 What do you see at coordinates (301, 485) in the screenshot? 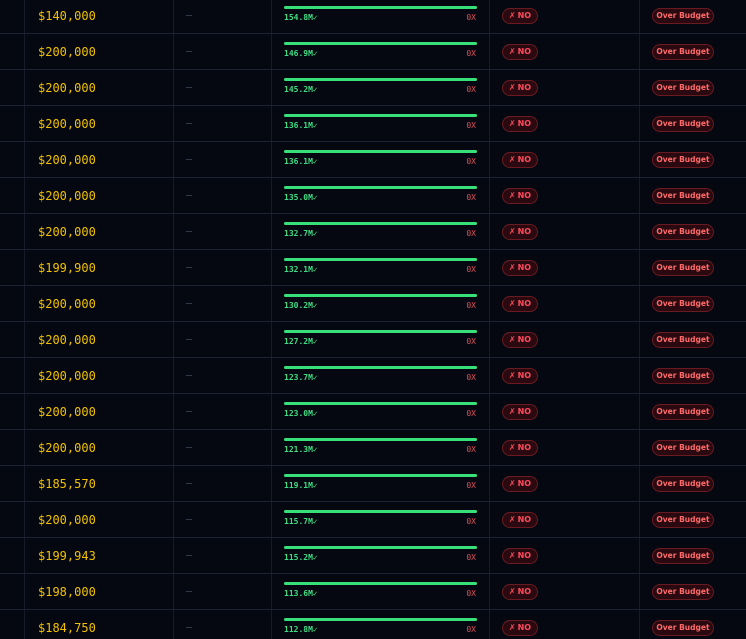
I see `gross-value: 119.1M✓` at bounding box center [301, 485].